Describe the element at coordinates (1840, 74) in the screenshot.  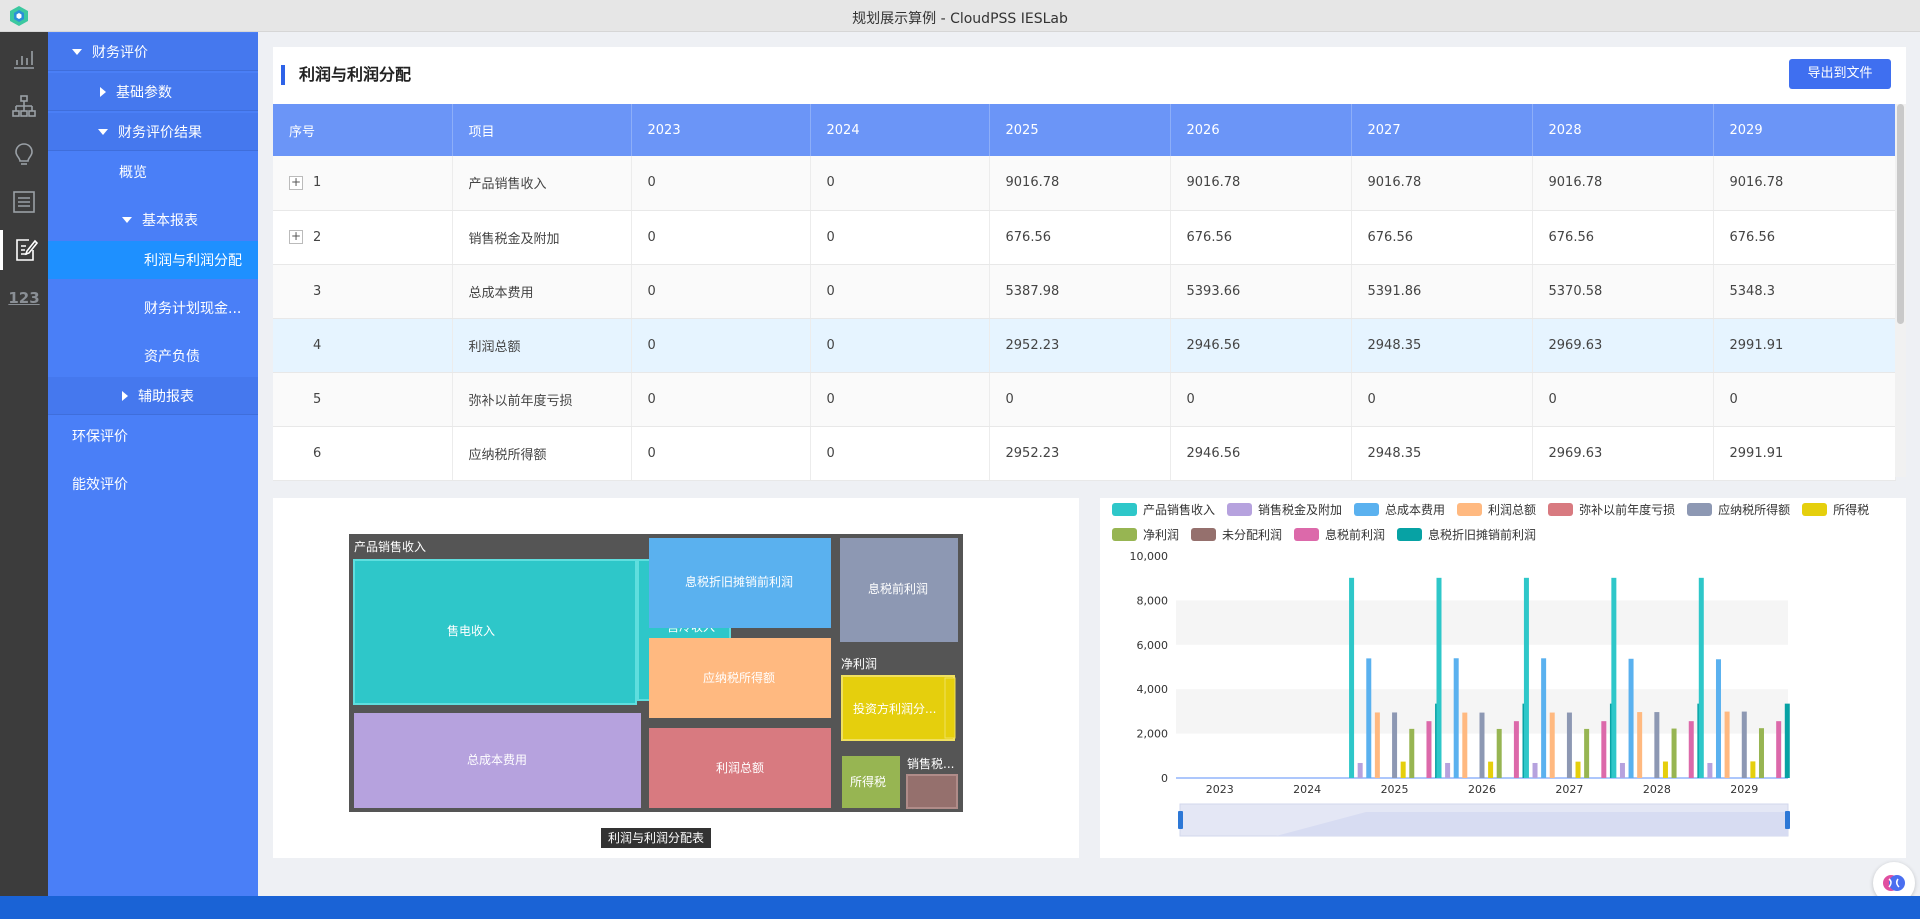
I see `export-button: 导出到文件` at that location.